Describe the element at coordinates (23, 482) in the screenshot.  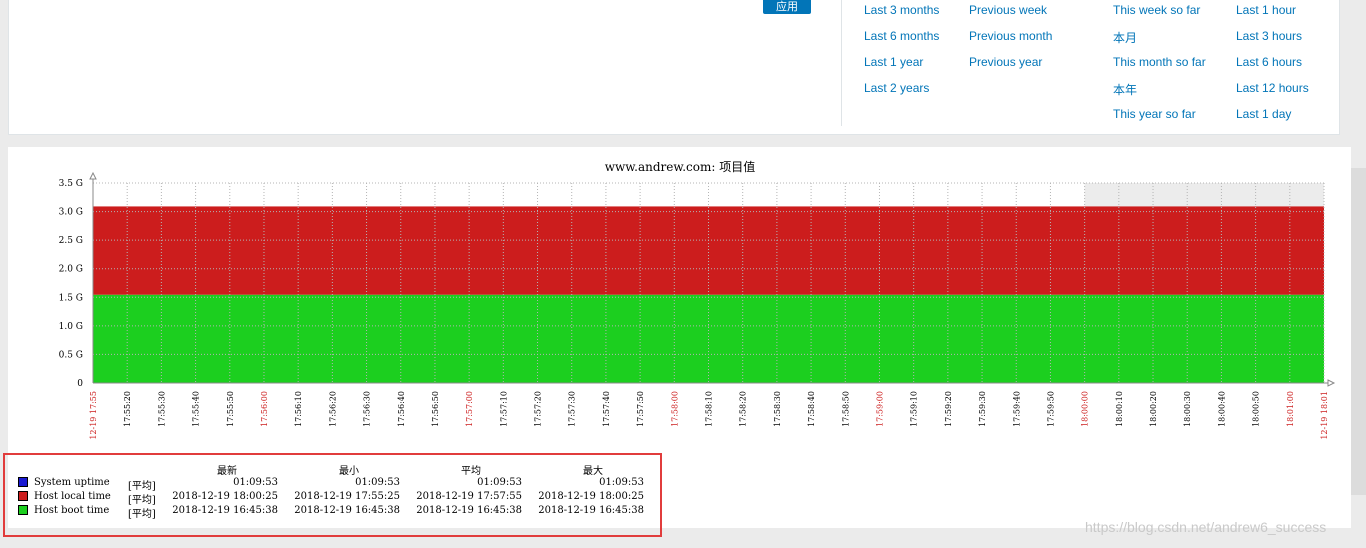
I see `legend-swatch-system-uptime` at that location.